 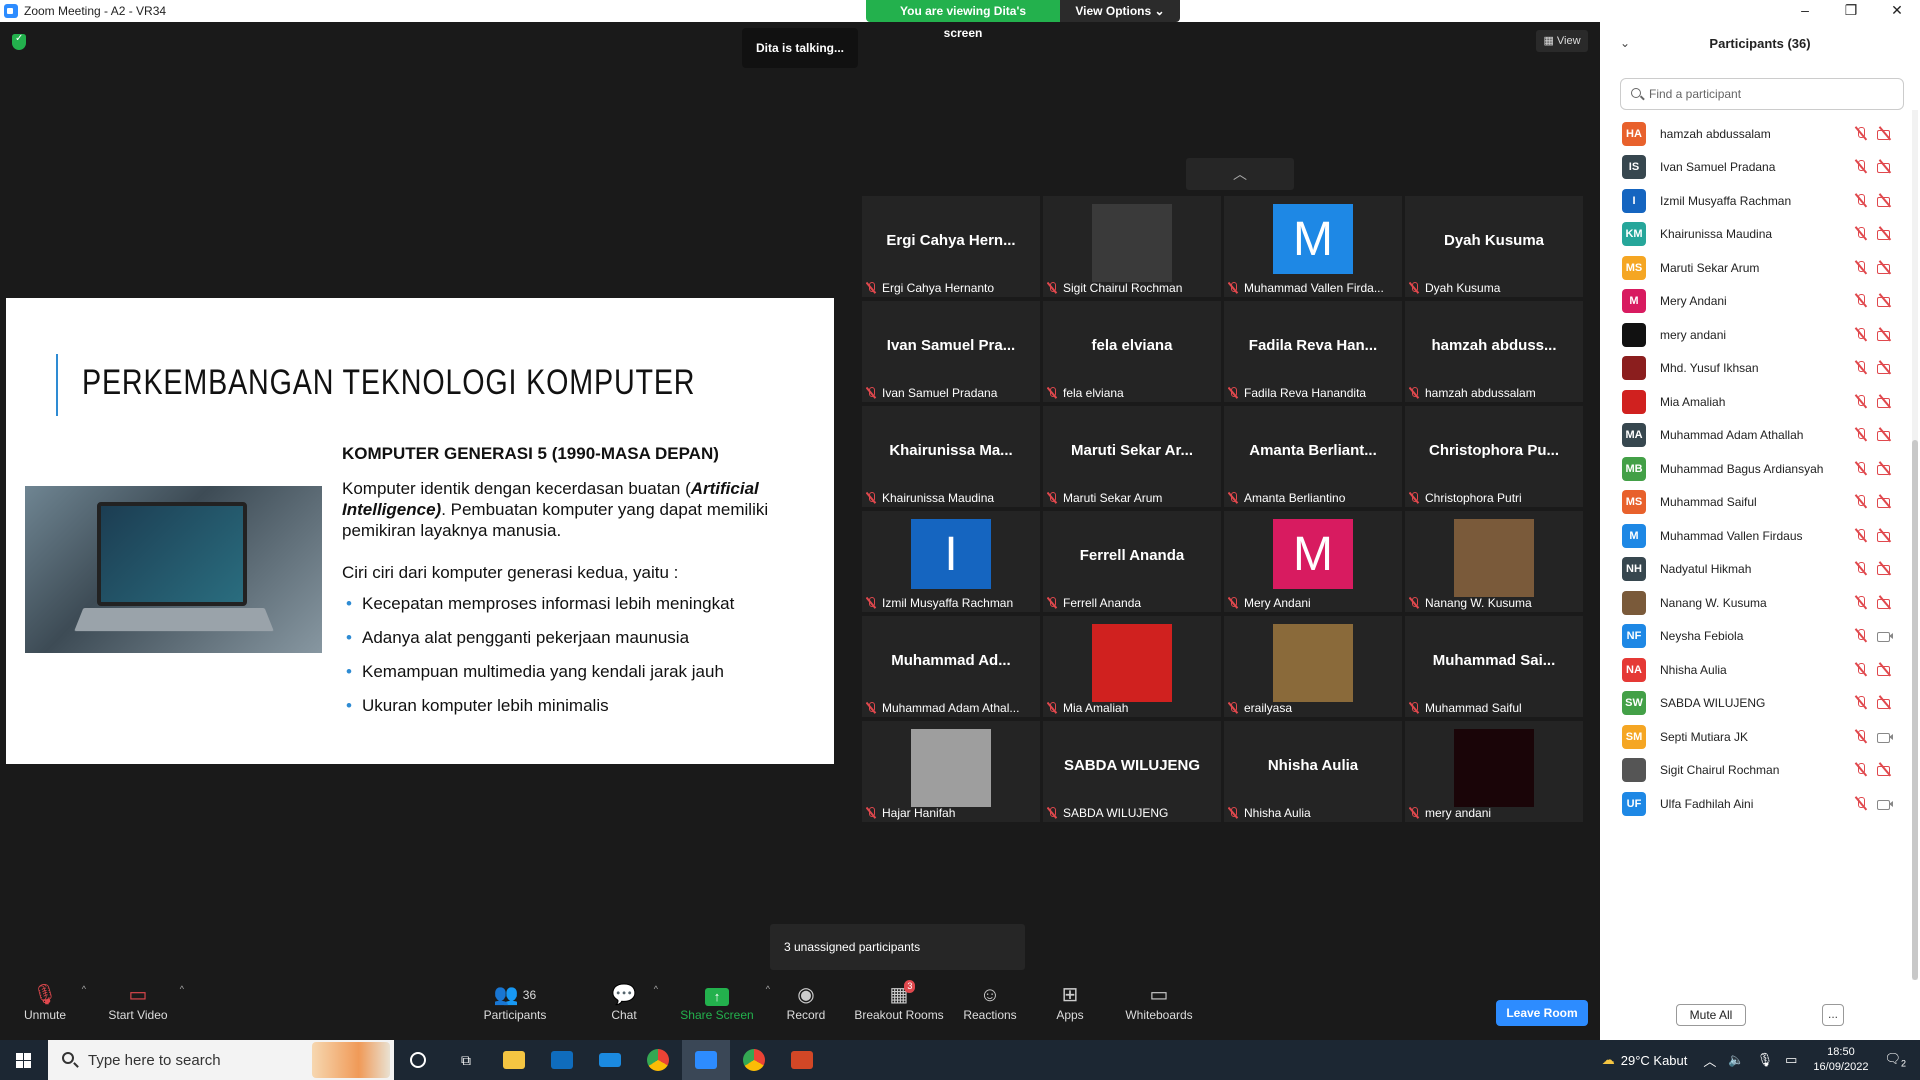 I want to click on volume-icon: 🔈, so click(x=1736, y=1060).